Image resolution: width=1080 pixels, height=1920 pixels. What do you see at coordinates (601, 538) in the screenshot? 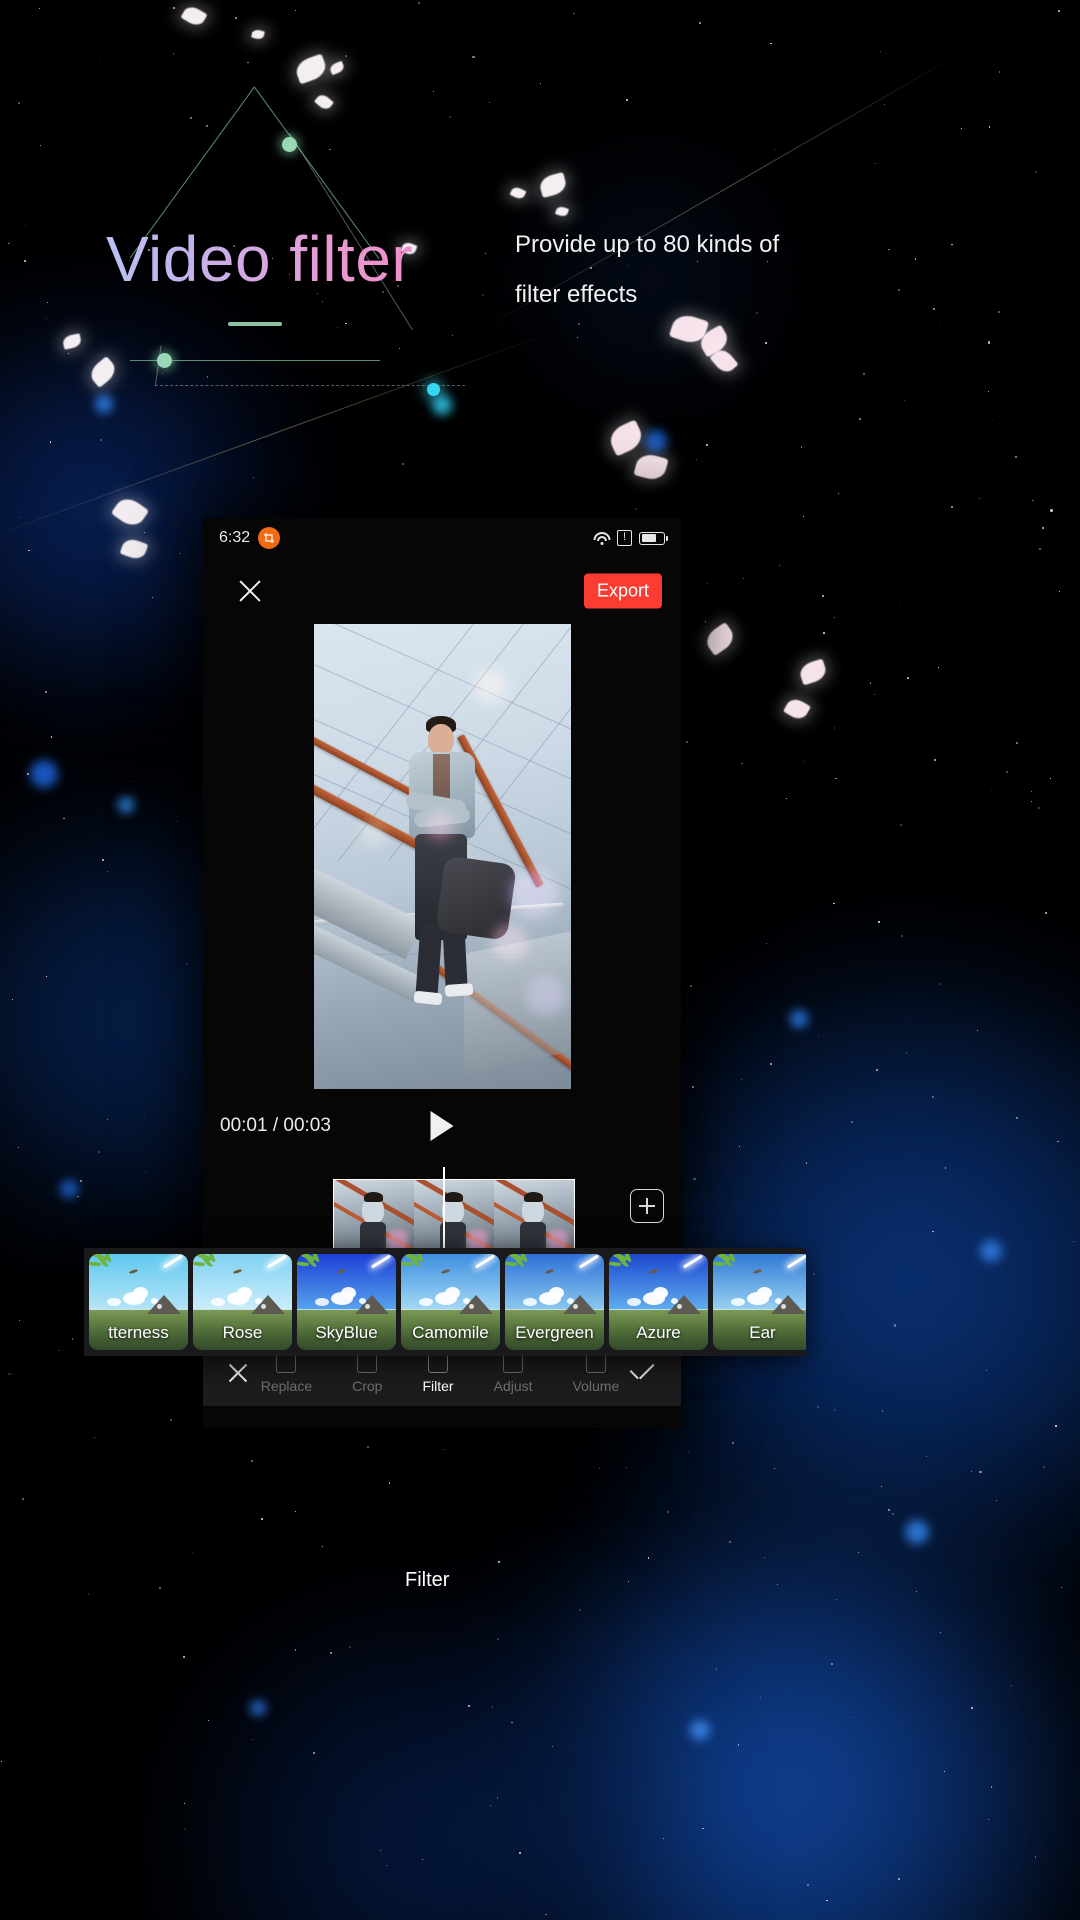
I see `wifi-icon` at bounding box center [601, 538].